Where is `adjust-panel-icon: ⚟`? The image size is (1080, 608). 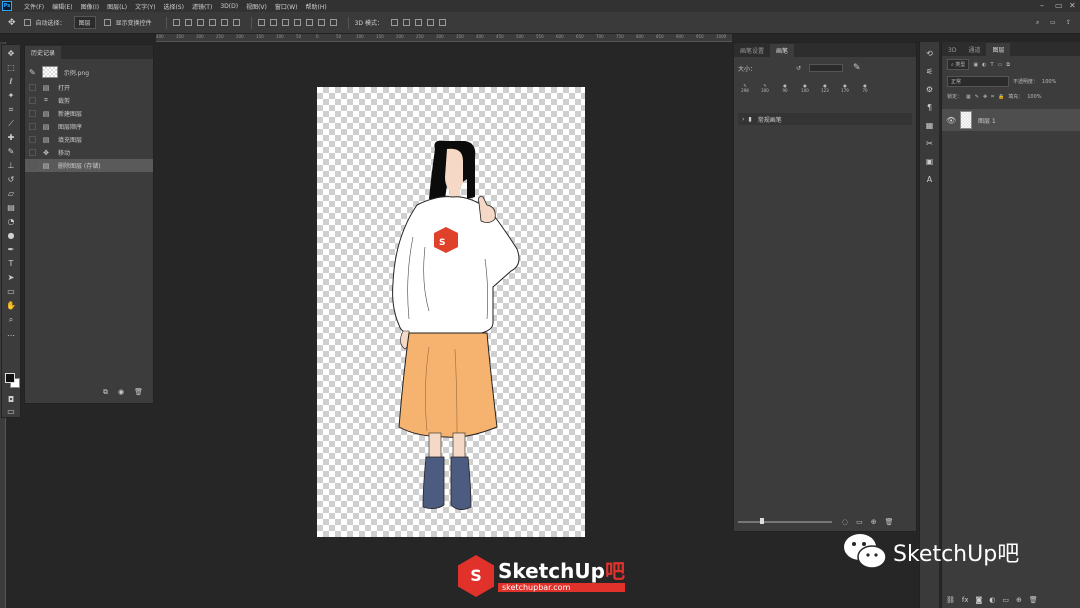
adjust-panel-icon: ⚟ is located at coordinates (930, 72).